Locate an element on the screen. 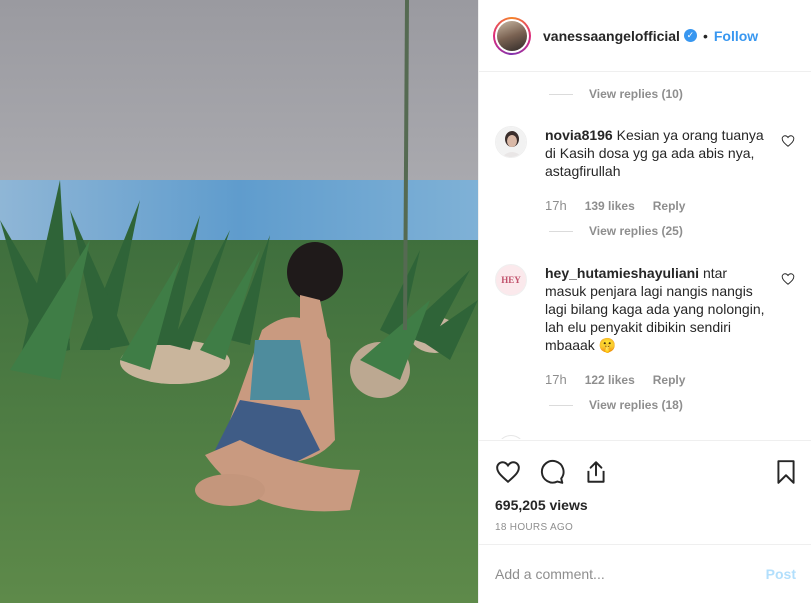 This screenshot has width=811, height=603. view-replies-label: View replies (25) is located at coordinates (636, 231).